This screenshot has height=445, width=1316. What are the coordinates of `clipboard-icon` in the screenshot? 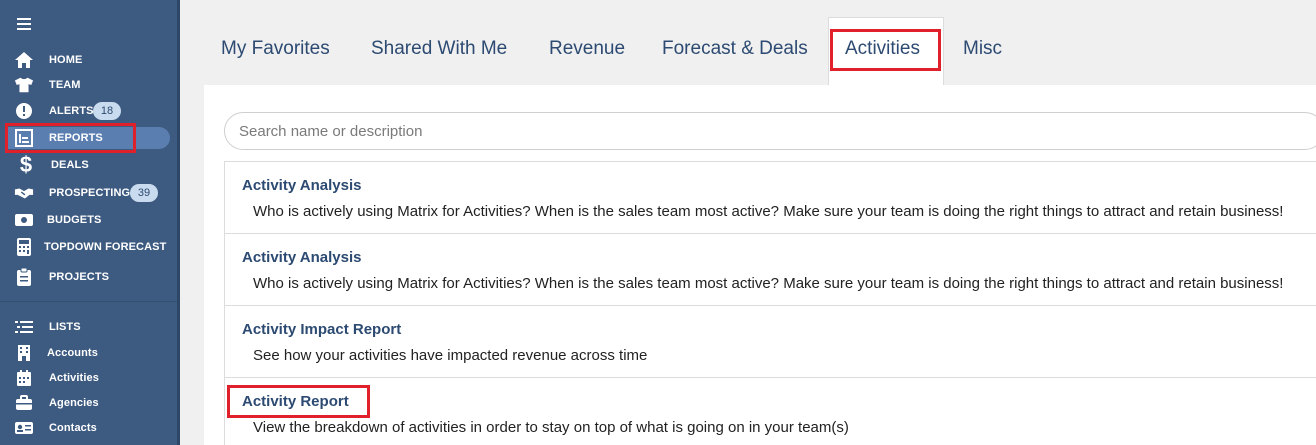 It's located at (24, 277).